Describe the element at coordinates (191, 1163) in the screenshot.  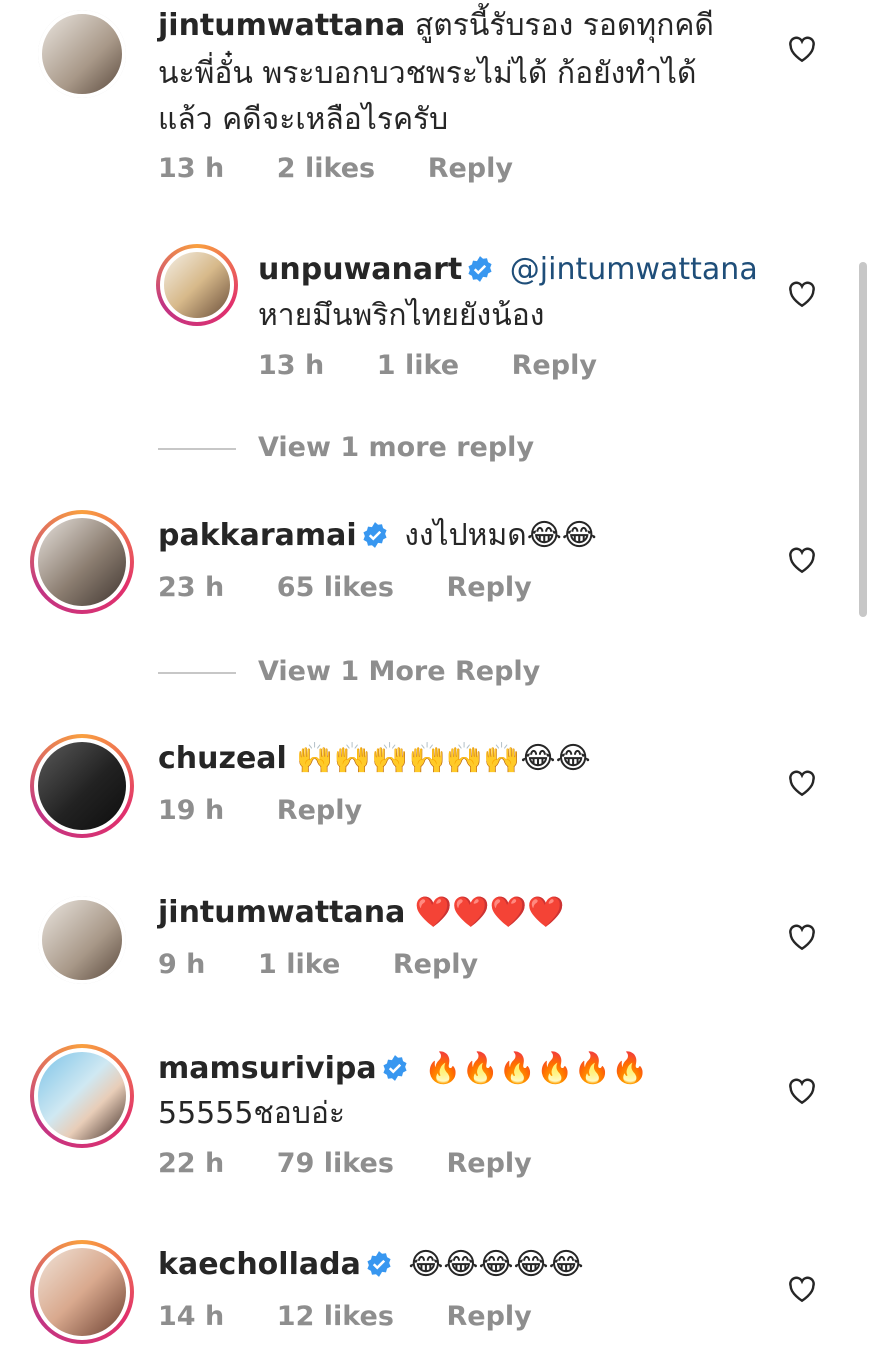
I see `comment-time: 22 h` at that location.